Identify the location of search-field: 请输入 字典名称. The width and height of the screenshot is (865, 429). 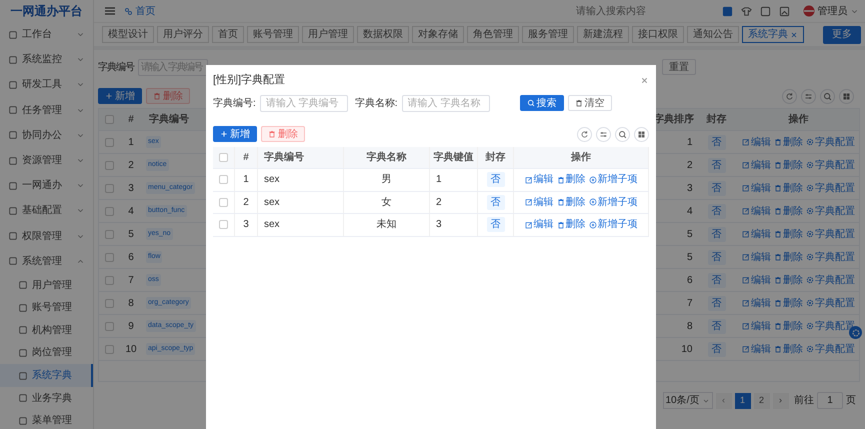
(446, 103).